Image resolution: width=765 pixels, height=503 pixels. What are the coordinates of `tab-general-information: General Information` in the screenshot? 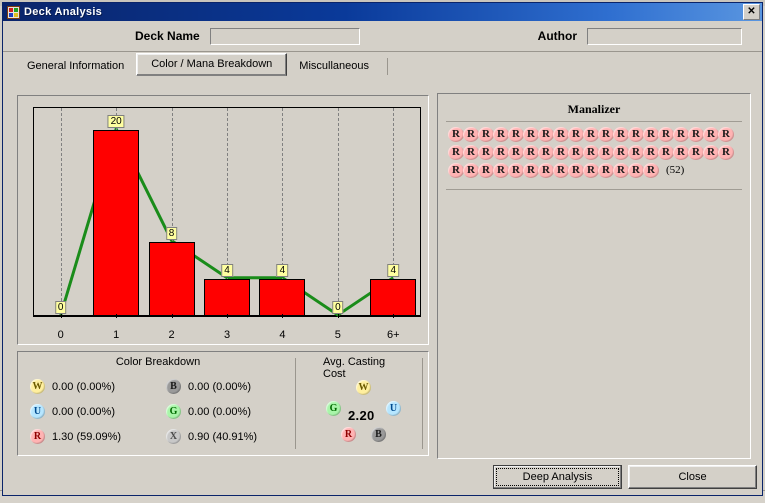 It's located at (76, 66).